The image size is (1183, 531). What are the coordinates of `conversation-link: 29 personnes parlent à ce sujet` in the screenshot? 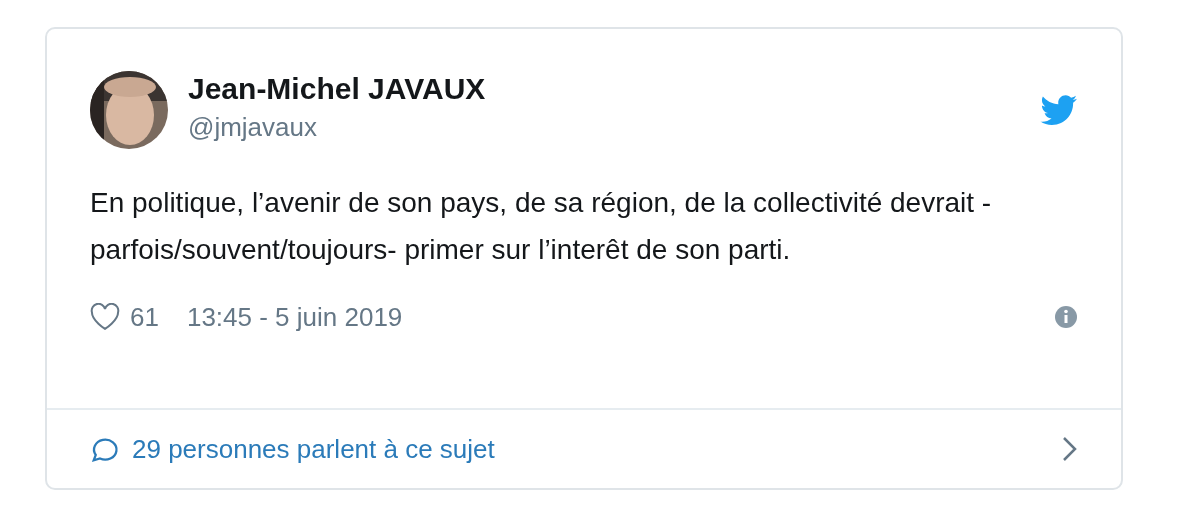 It's located at (597, 449).